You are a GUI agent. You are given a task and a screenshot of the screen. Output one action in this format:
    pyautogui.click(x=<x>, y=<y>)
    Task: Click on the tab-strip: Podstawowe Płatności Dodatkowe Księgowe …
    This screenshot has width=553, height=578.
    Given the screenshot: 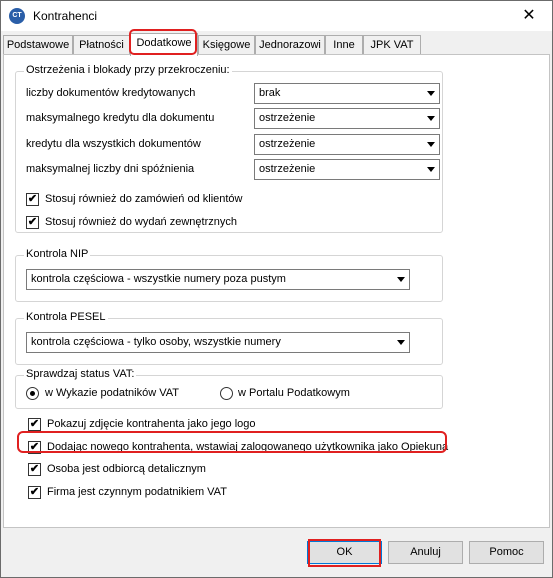 What is the action you would take?
    pyautogui.click(x=276, y=44)
    